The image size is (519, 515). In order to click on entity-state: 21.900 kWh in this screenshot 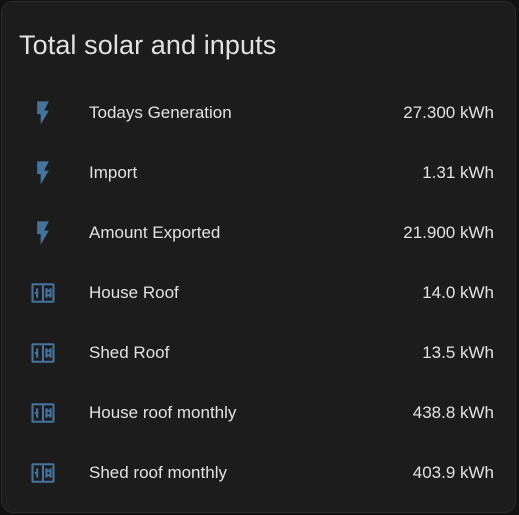, I will do `click(448, 232)`.